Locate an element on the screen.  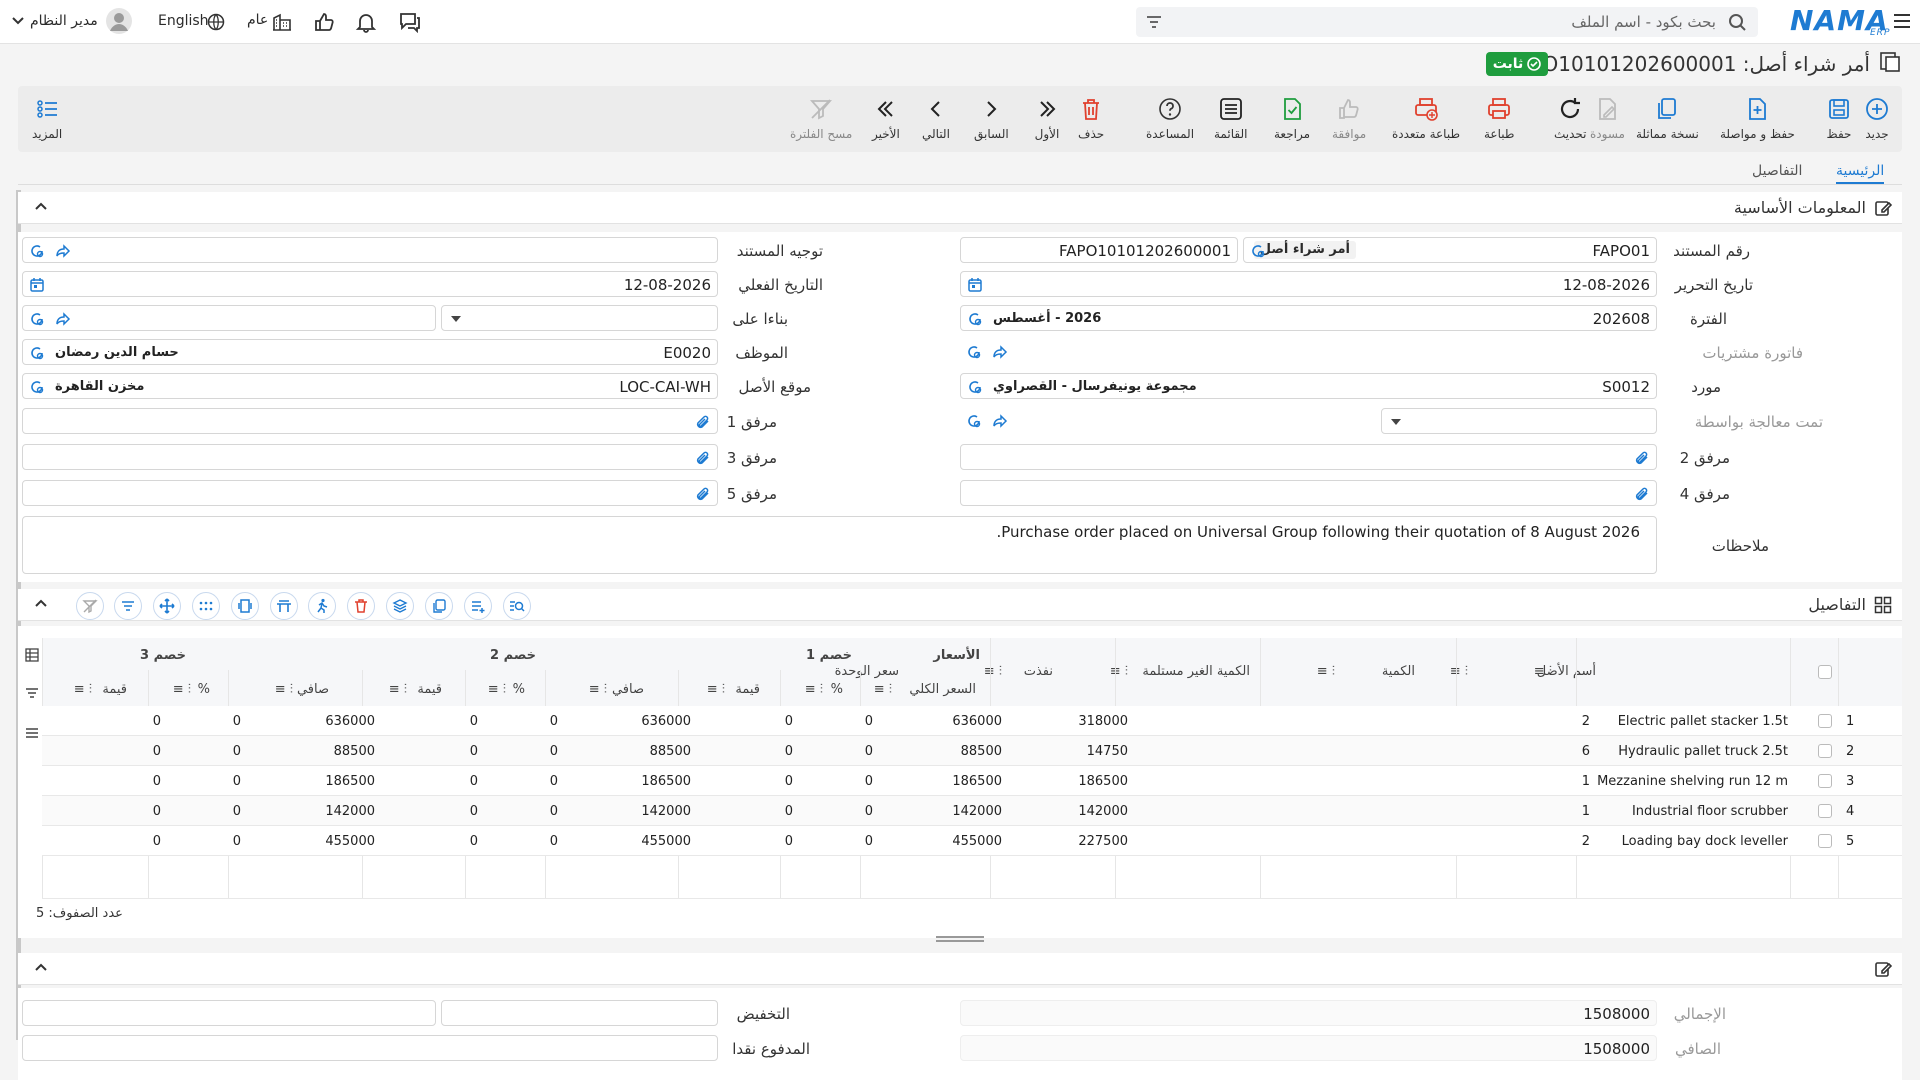
grid-copy-button is located at coordinates (439, 606).